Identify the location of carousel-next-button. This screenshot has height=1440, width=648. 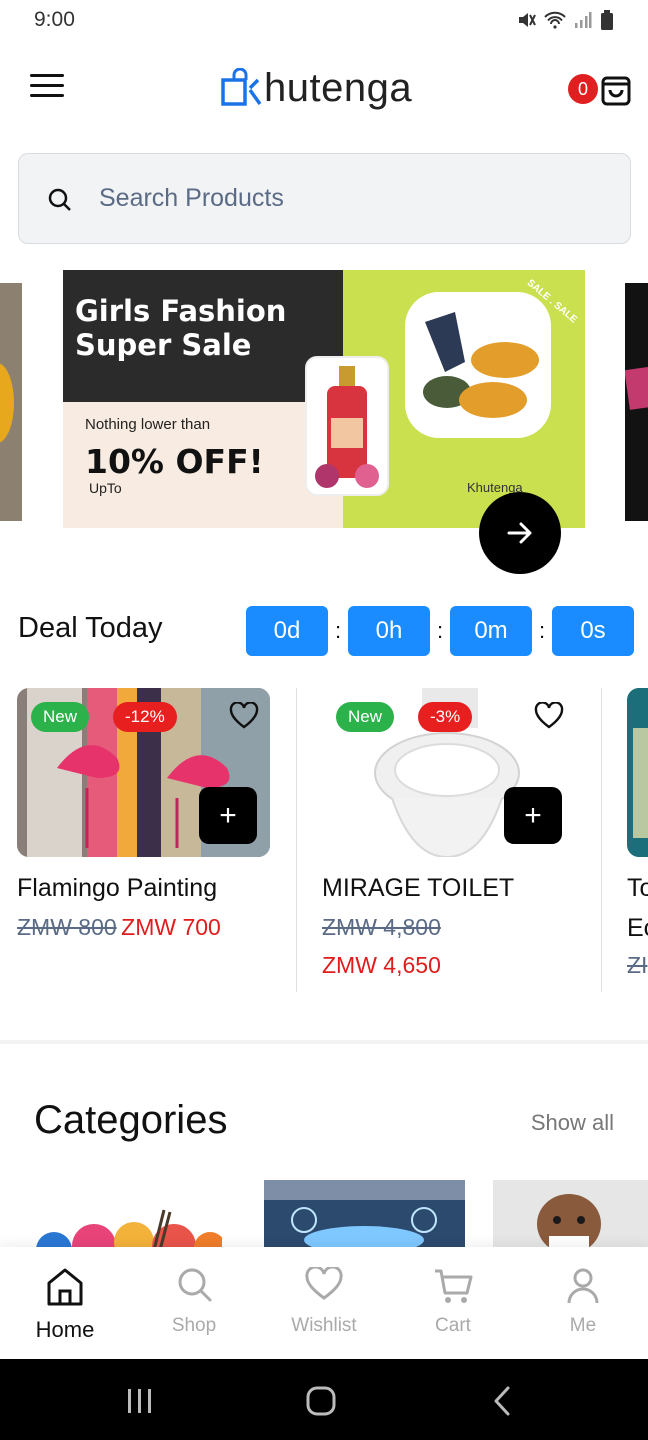
(520, 533).